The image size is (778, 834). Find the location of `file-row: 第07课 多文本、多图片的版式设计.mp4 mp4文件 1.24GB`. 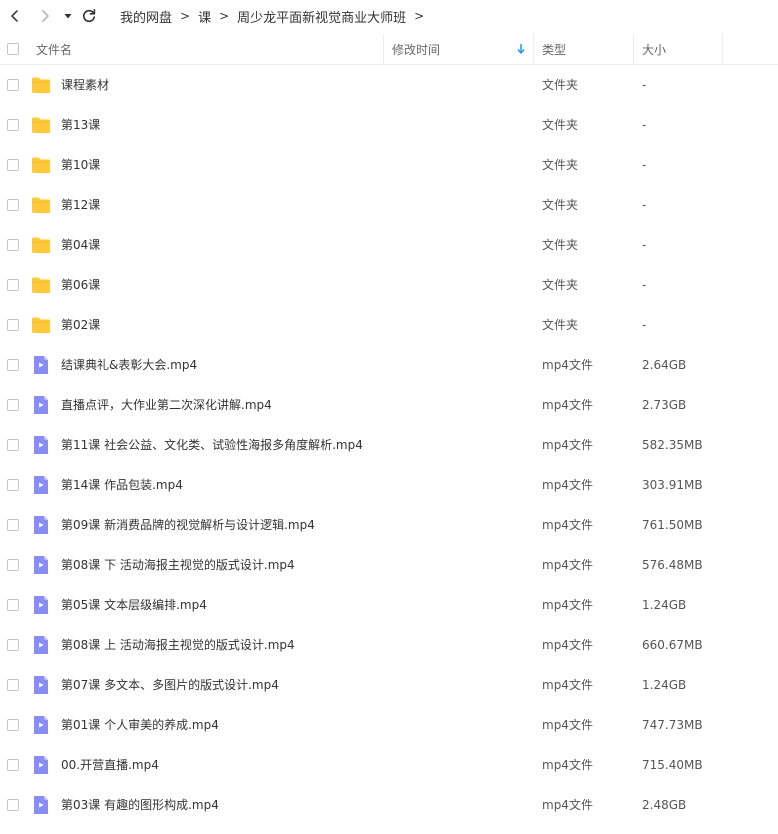

file-row: 第07课 多文本、多图片的版式设计.mp4 mp4文件 1.24GB is located at coordinates (389, 685).